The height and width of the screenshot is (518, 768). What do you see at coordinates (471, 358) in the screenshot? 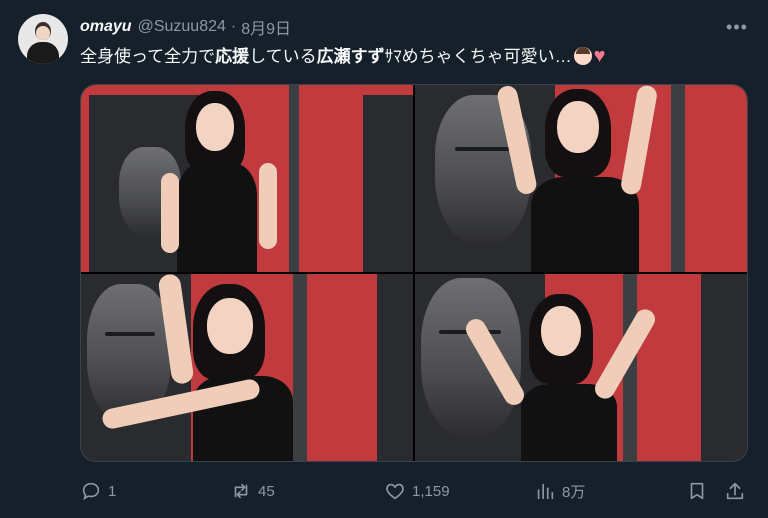
I see `poster-face` at bounding box center [471, 358].